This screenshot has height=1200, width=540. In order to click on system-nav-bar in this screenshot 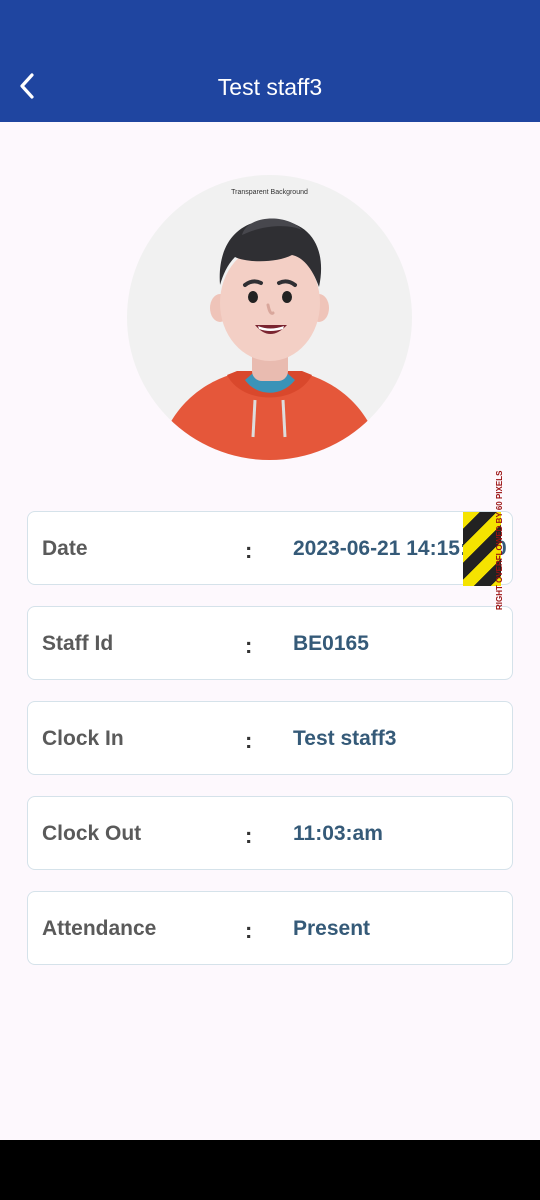, I will do `click(270, 1170)`.